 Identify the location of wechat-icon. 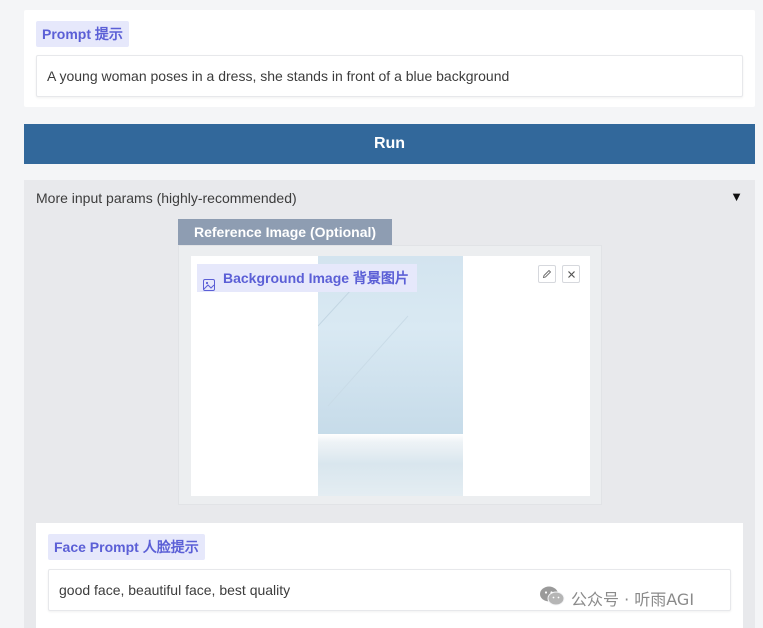
(552, 598).